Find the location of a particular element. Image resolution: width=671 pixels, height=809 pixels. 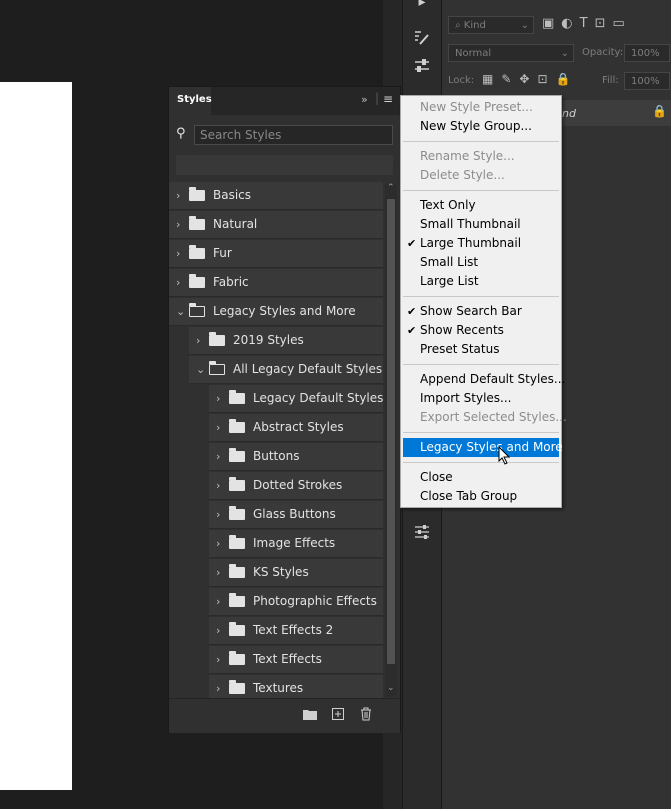

style-group-label: Image Effects is located at coordinates (294, 543).